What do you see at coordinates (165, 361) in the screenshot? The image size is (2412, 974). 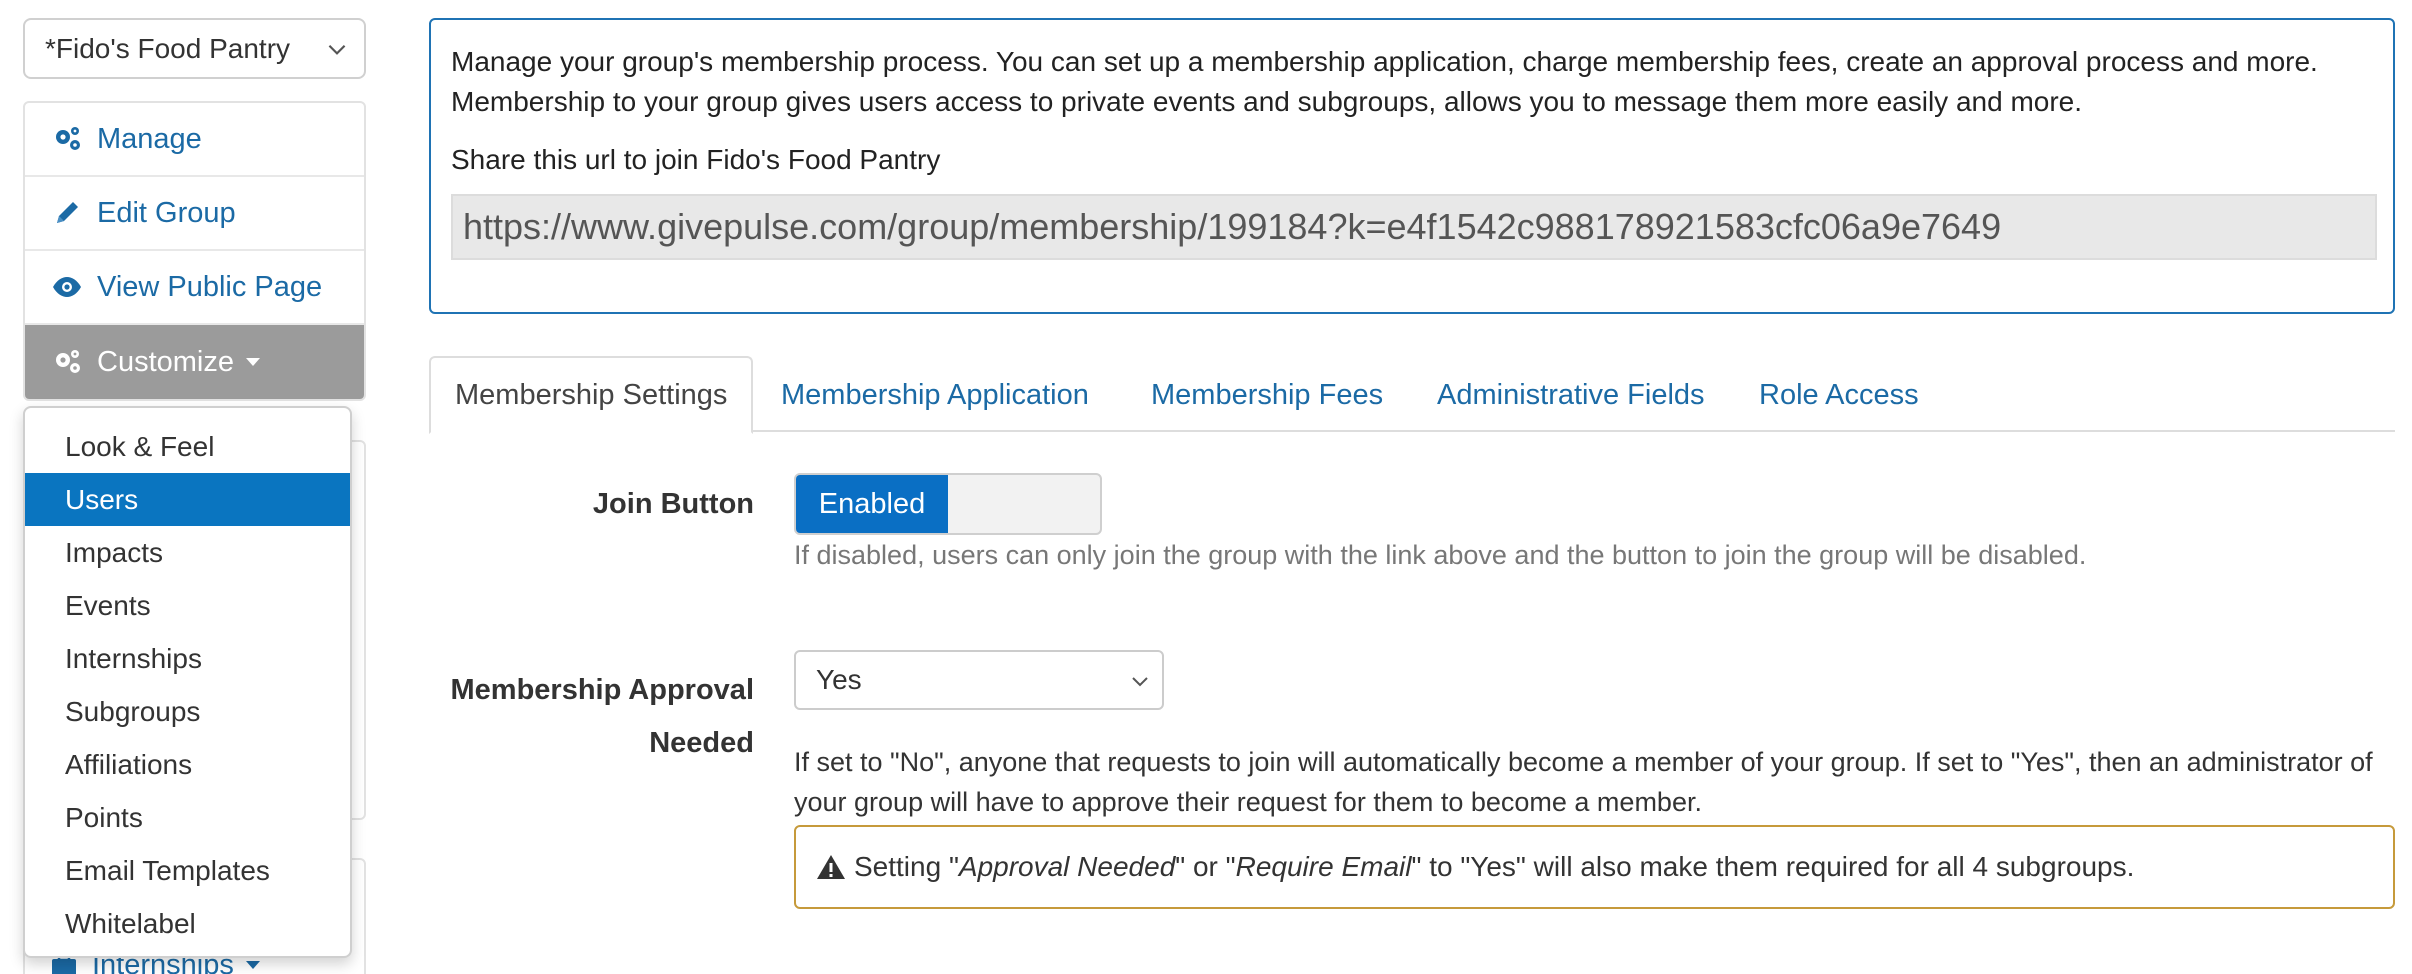 I see `sidebar-item-label: Customize` at bounding box center [165, 361].